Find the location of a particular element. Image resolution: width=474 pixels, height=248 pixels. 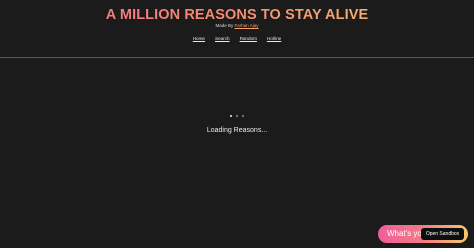

sandbox-tease-text: What's yo is located at coordinates (404, 233).